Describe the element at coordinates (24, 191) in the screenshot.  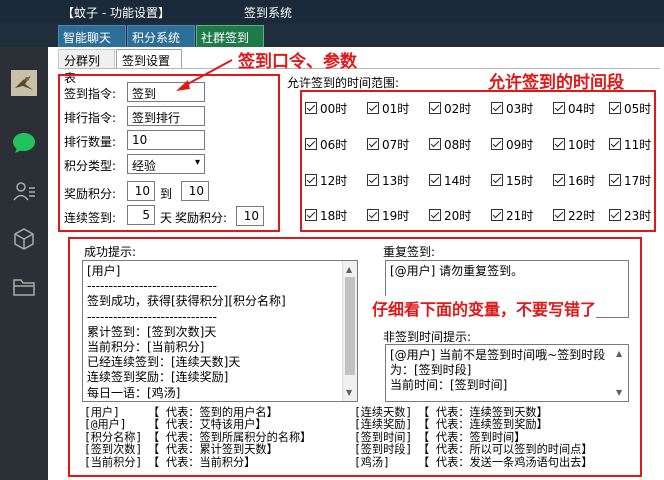
I see `contacts-icon` at that location.